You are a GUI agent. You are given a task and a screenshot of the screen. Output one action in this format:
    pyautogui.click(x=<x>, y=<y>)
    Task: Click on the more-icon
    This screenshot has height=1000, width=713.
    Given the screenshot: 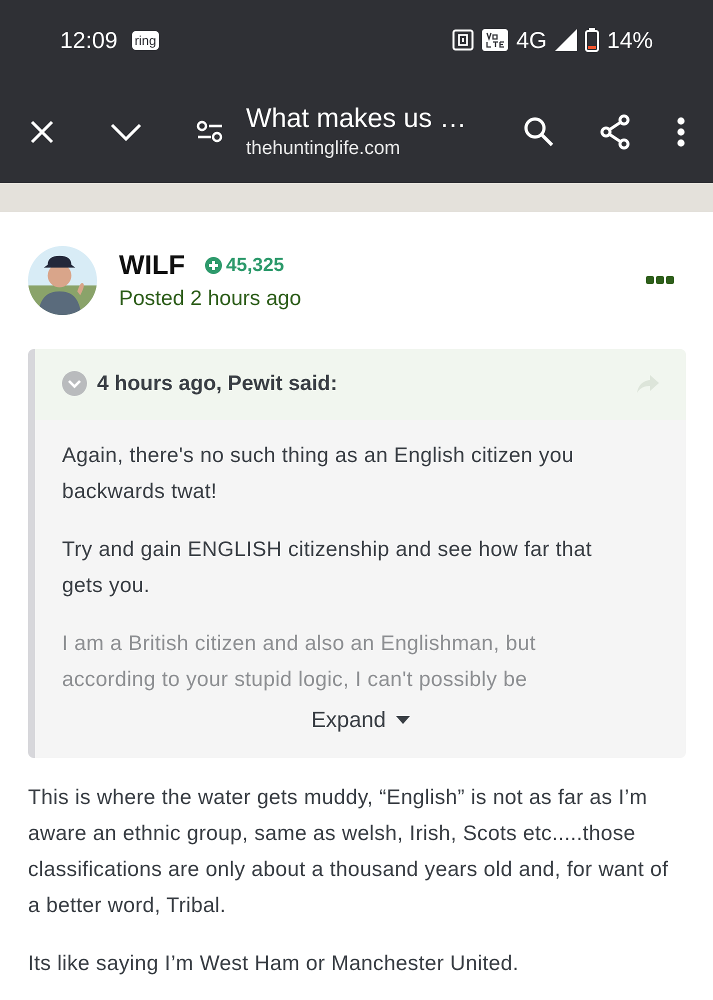 What is the action you would take?
    pyautogui.click(x=660, y=280)
    